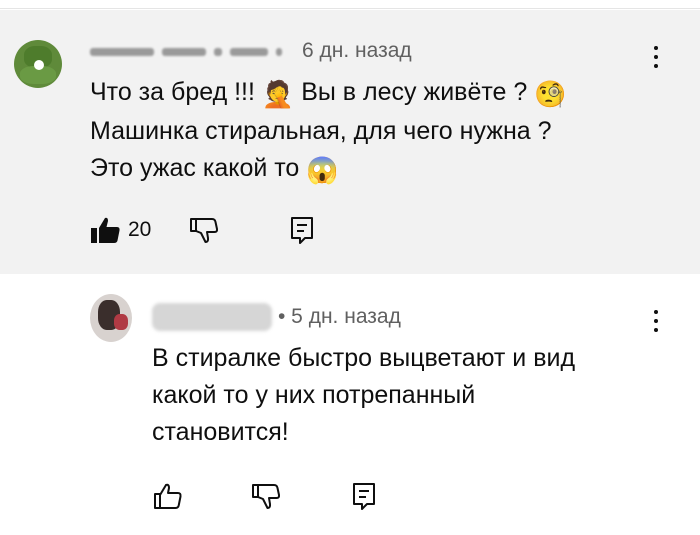  I want to click on comment-header: 6 дн. назад, so click(251, 51).